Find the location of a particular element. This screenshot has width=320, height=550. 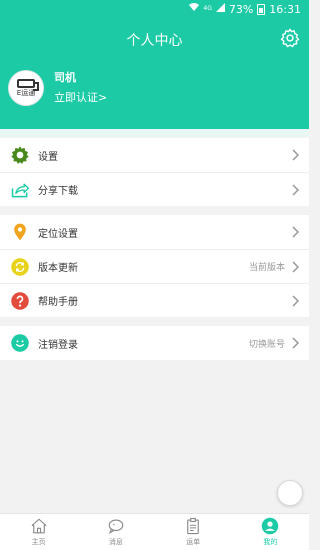

tab-waybills: 运单 is located at coordinates (193, 532).